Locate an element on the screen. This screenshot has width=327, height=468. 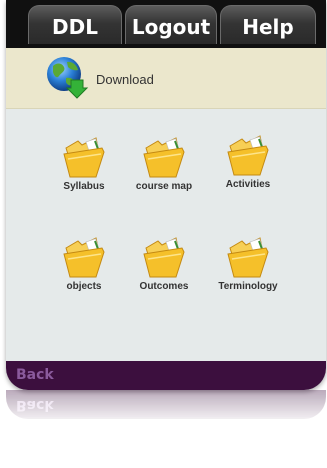
download-bar: Download is located at coordinates (166, 78).